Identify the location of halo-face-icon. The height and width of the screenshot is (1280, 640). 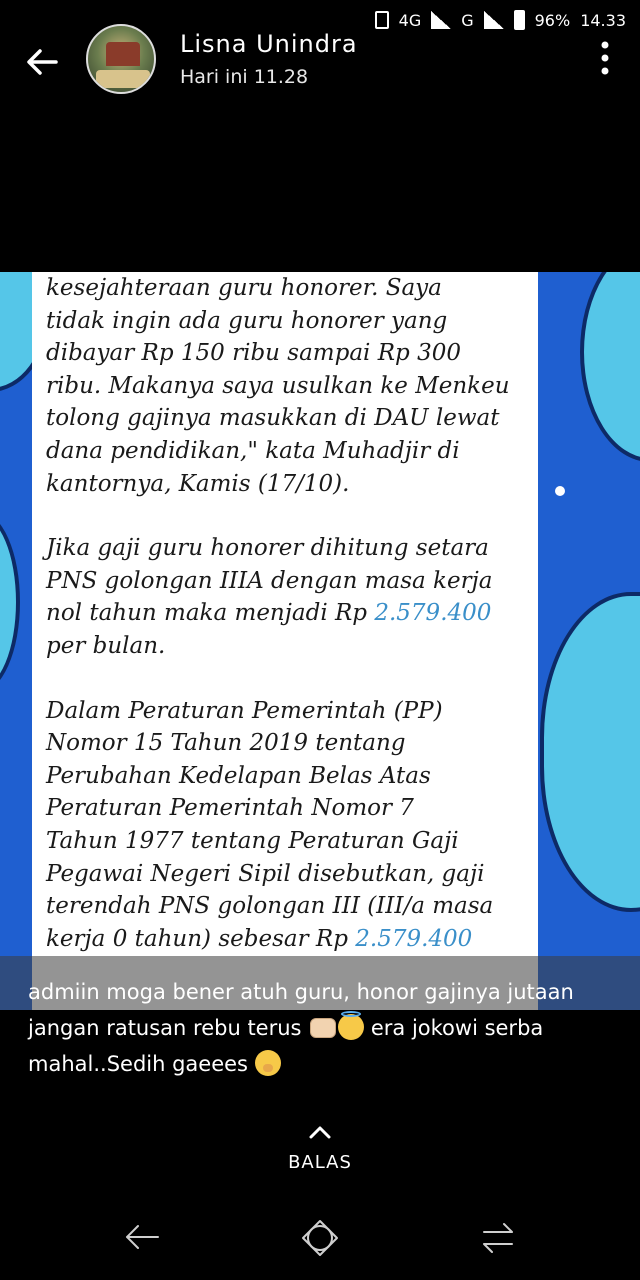
(351, 1025).